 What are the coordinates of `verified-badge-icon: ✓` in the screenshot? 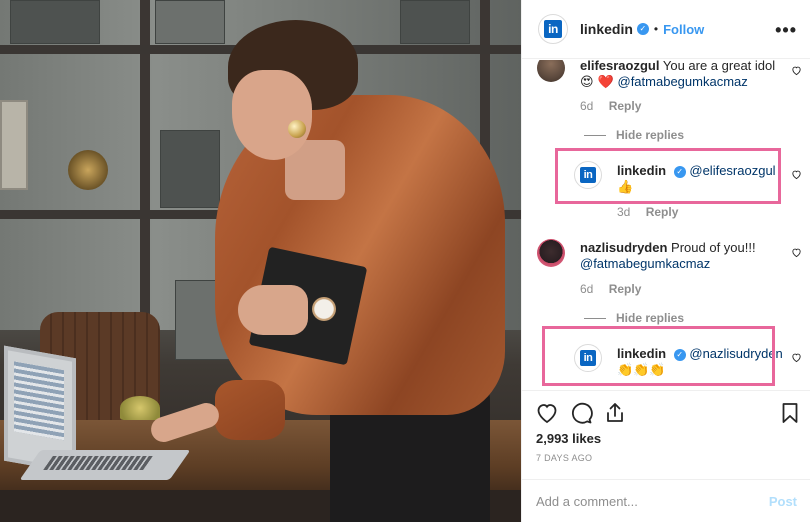 It's located at (642, 29).